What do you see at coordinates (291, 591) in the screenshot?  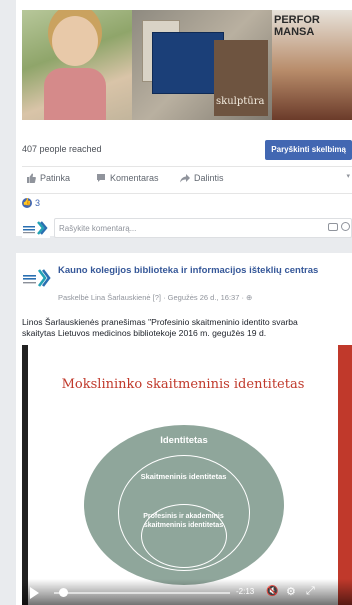 I see `gear-icon: ⚙` at bounding box center [291, 591].